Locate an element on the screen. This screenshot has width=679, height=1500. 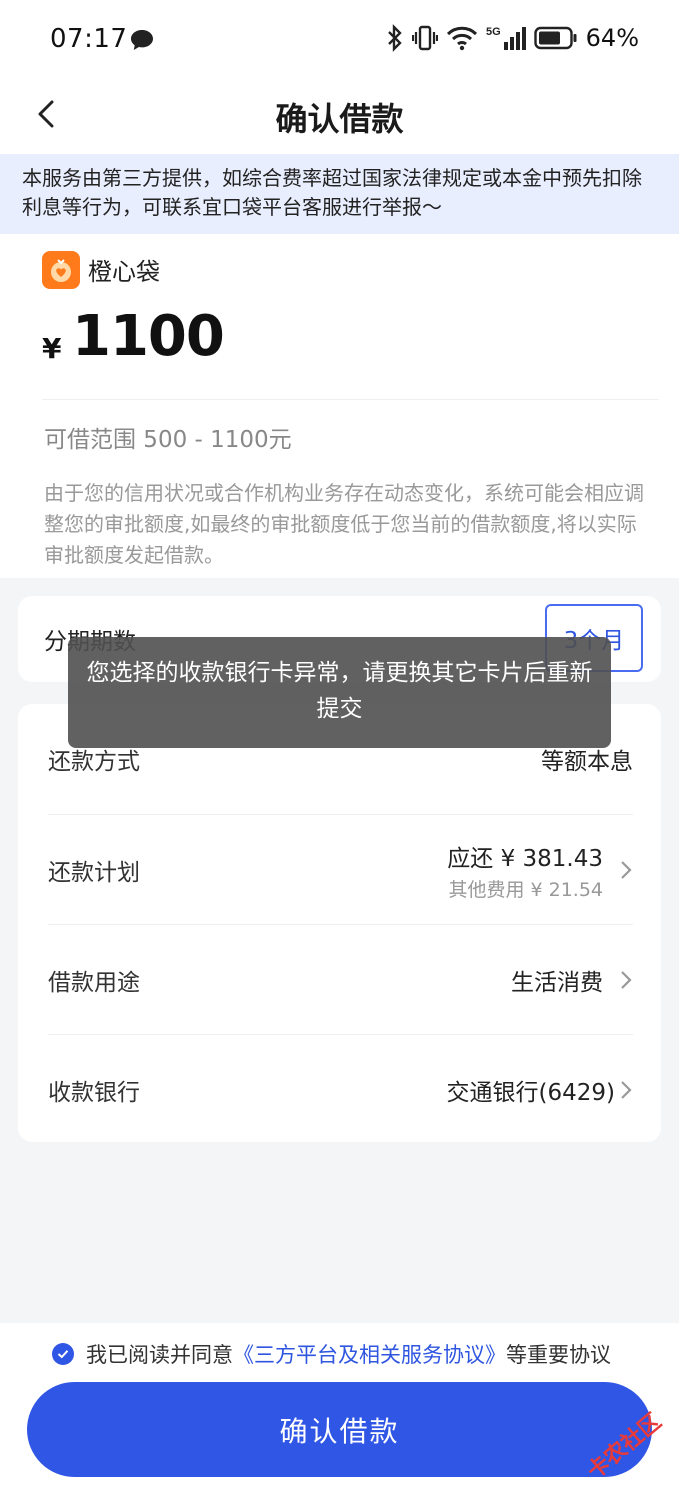
svg-text: 卡农社区 is located at coordinates (624, 1446).